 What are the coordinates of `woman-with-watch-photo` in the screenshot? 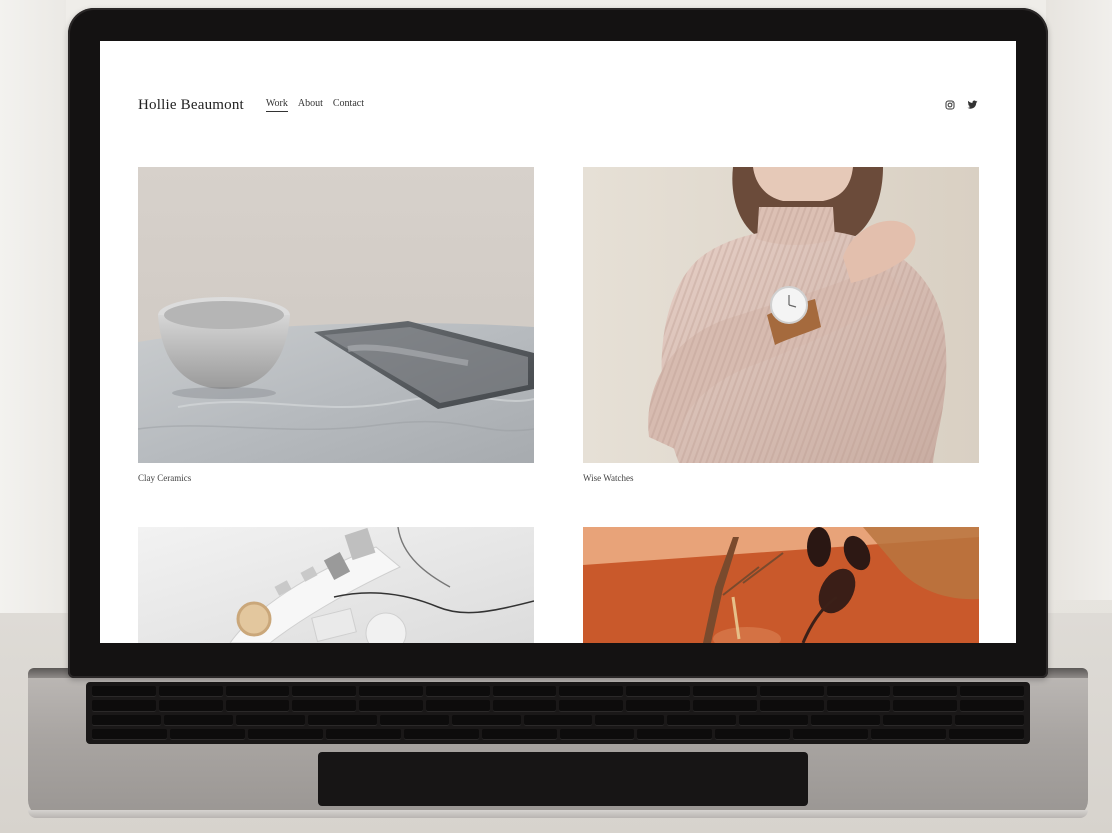 It's located at (781, 315).